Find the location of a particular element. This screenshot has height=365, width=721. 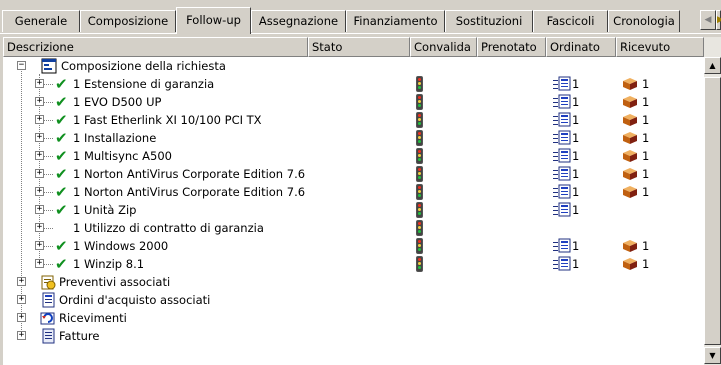

tree-node-row: + Preventivi associati is located at coordinates (353, 282).